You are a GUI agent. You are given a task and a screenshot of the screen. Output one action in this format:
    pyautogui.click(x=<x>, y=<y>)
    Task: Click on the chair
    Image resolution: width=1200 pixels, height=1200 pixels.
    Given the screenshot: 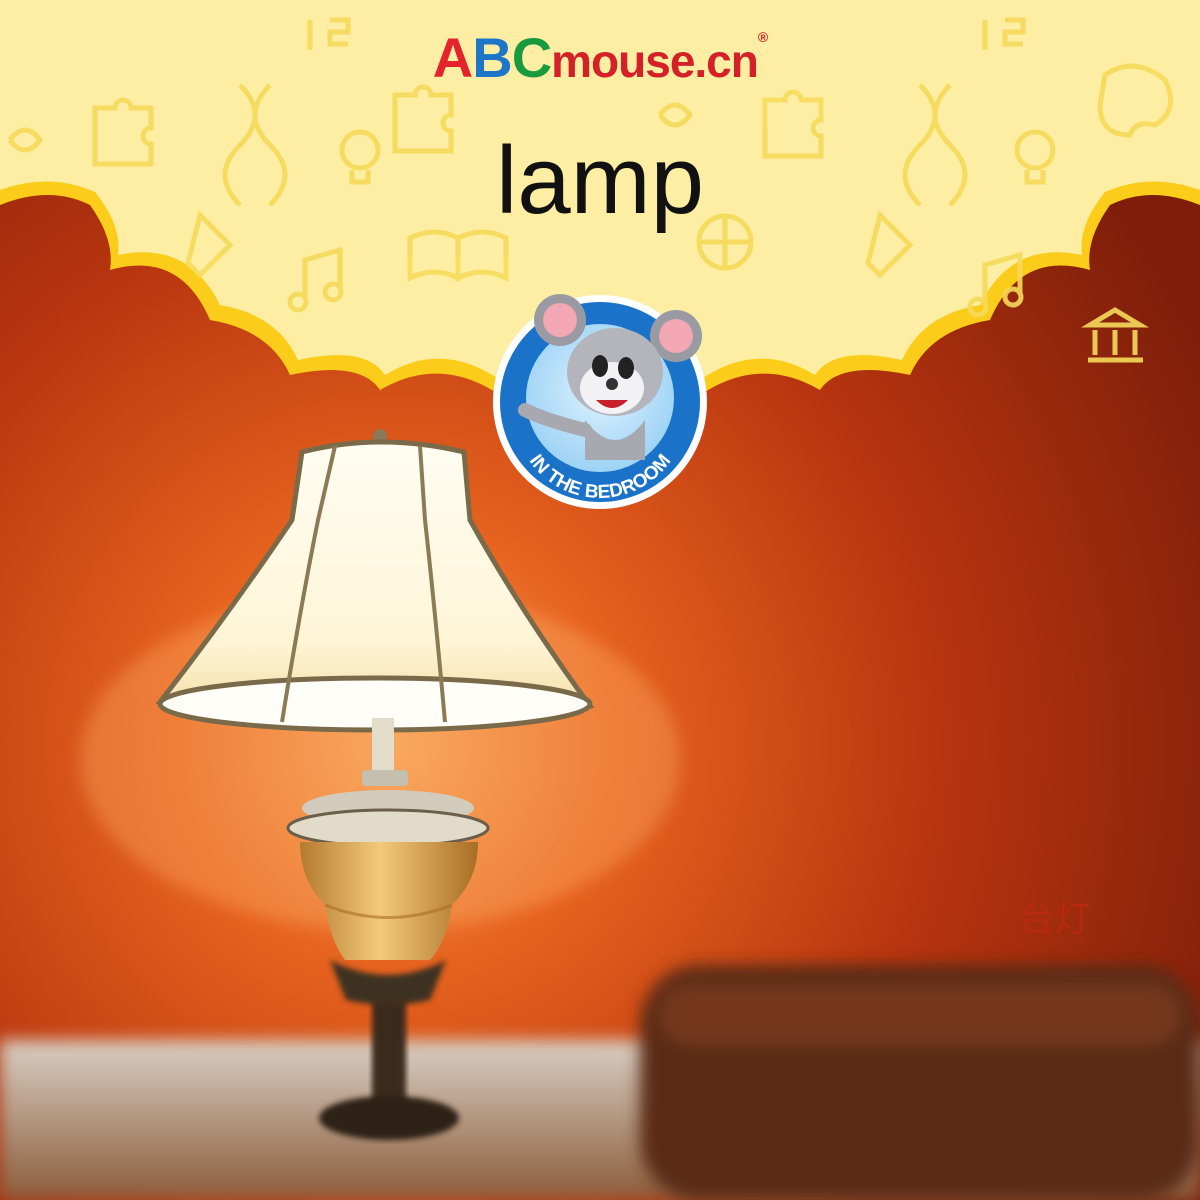 What is the action you would take?
    pyautogui.click(x=920, y=1082)
    